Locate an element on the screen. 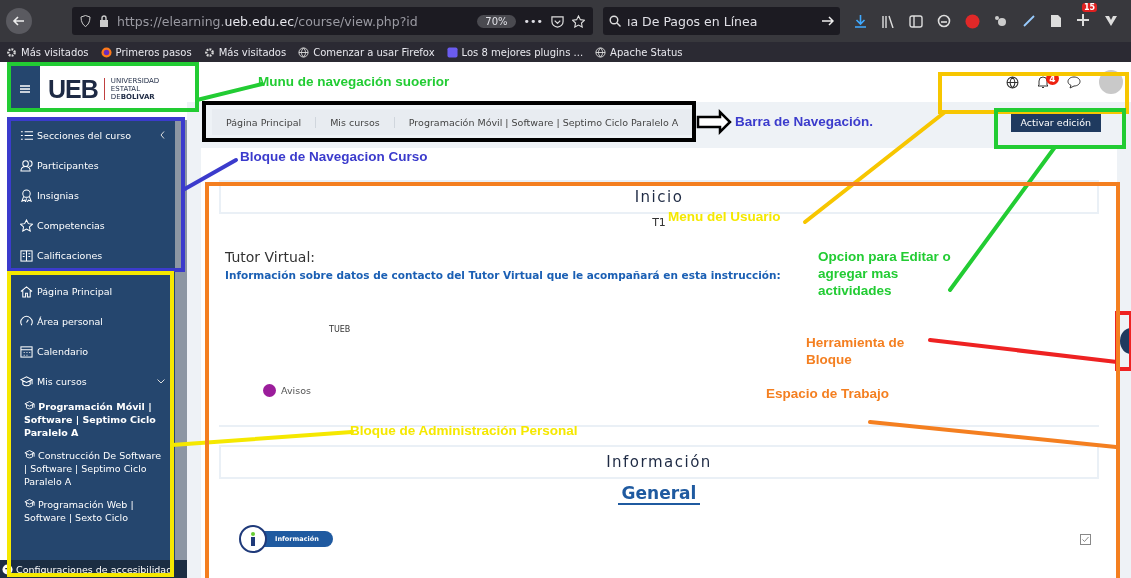 This screenshot has height=578, width=1131. accessibility-icon is located at coordinates (7, 569).